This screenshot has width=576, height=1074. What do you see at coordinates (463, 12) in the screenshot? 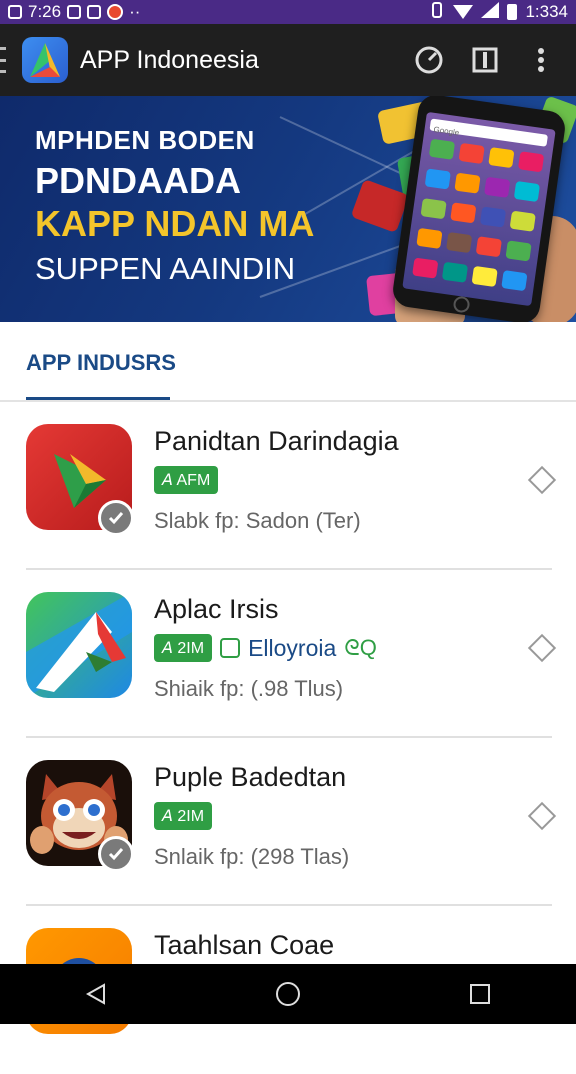
I see `wifi-icon` at bounding box center [463, 12].